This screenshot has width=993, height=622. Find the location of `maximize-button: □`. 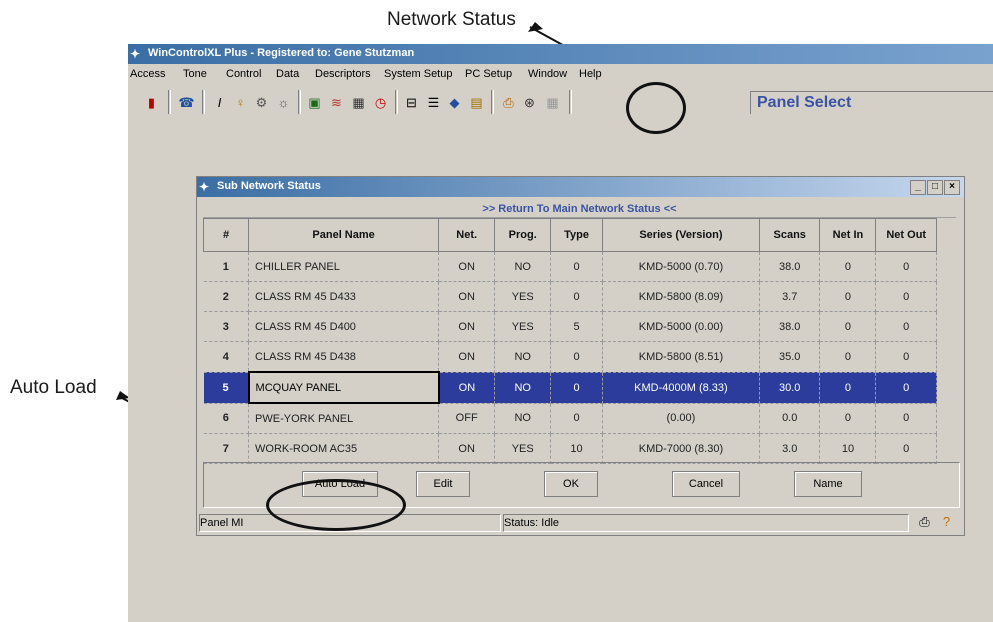

maximize-button: □ is located at coordinates (935, 187).